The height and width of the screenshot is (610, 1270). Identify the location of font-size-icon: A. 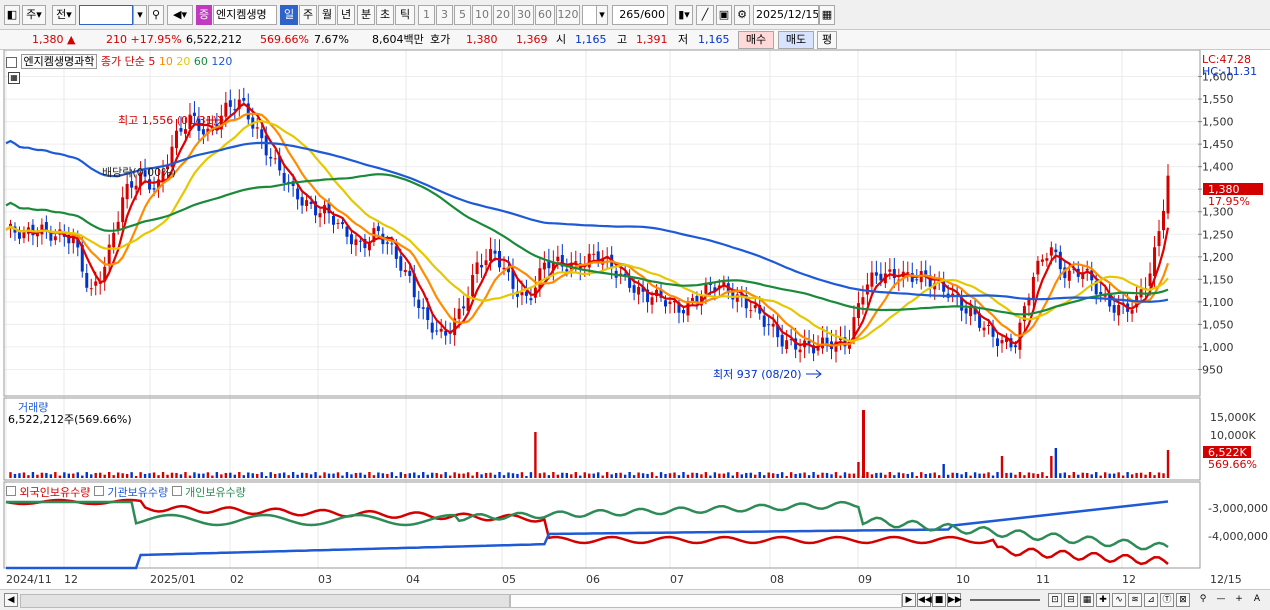
(1257, 600).